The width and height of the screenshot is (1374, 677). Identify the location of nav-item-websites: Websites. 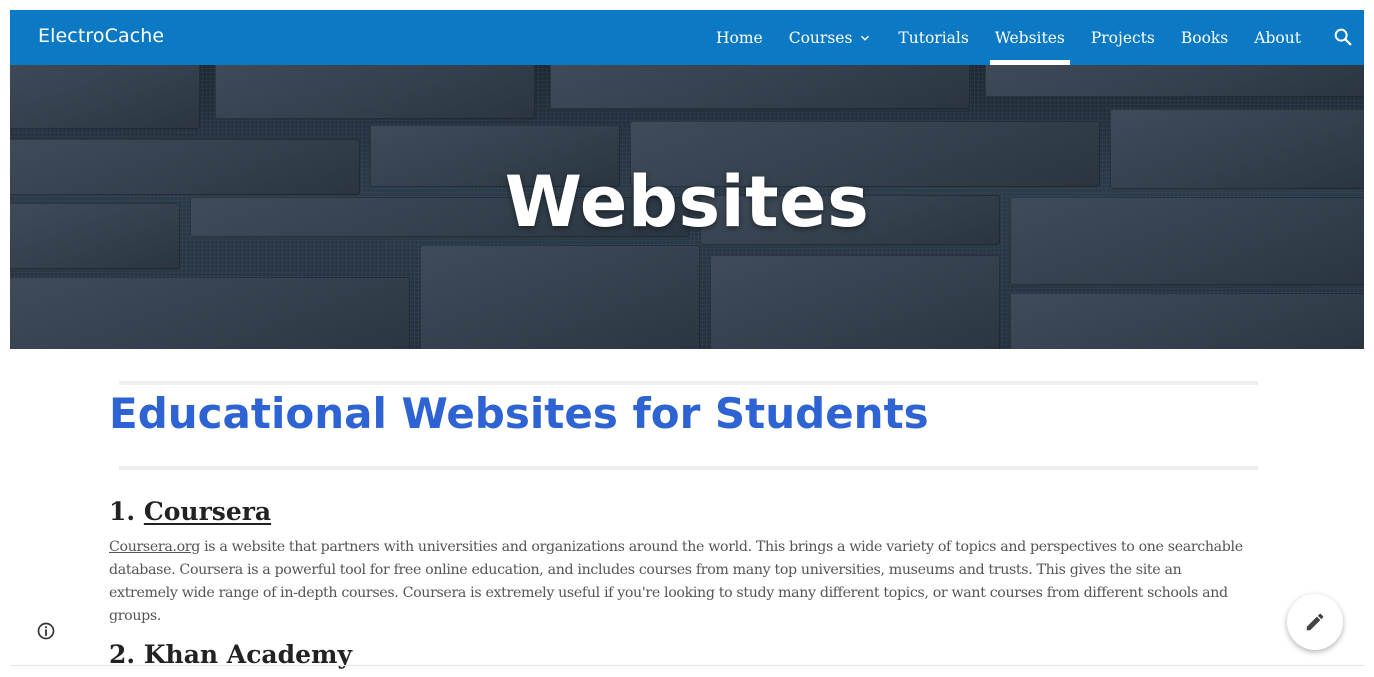
(1030, 37).